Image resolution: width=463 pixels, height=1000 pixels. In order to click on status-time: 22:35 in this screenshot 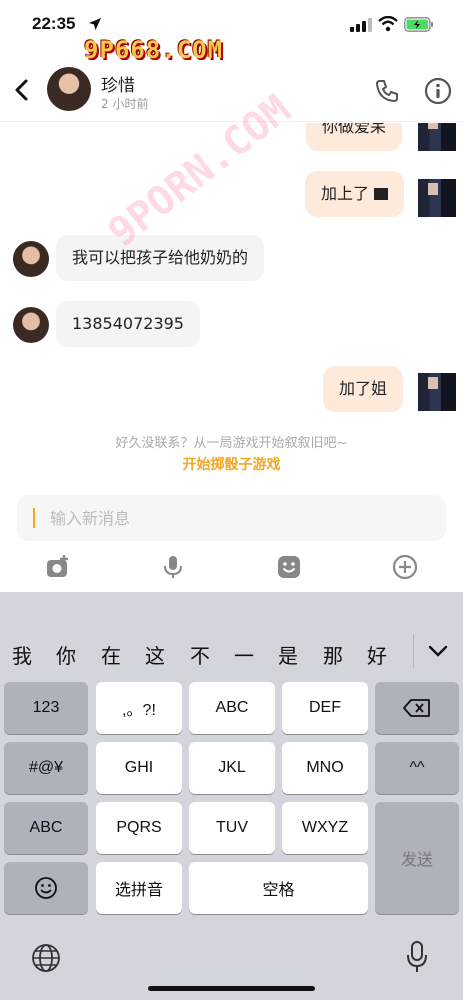, I will do `click(54, 23)`.